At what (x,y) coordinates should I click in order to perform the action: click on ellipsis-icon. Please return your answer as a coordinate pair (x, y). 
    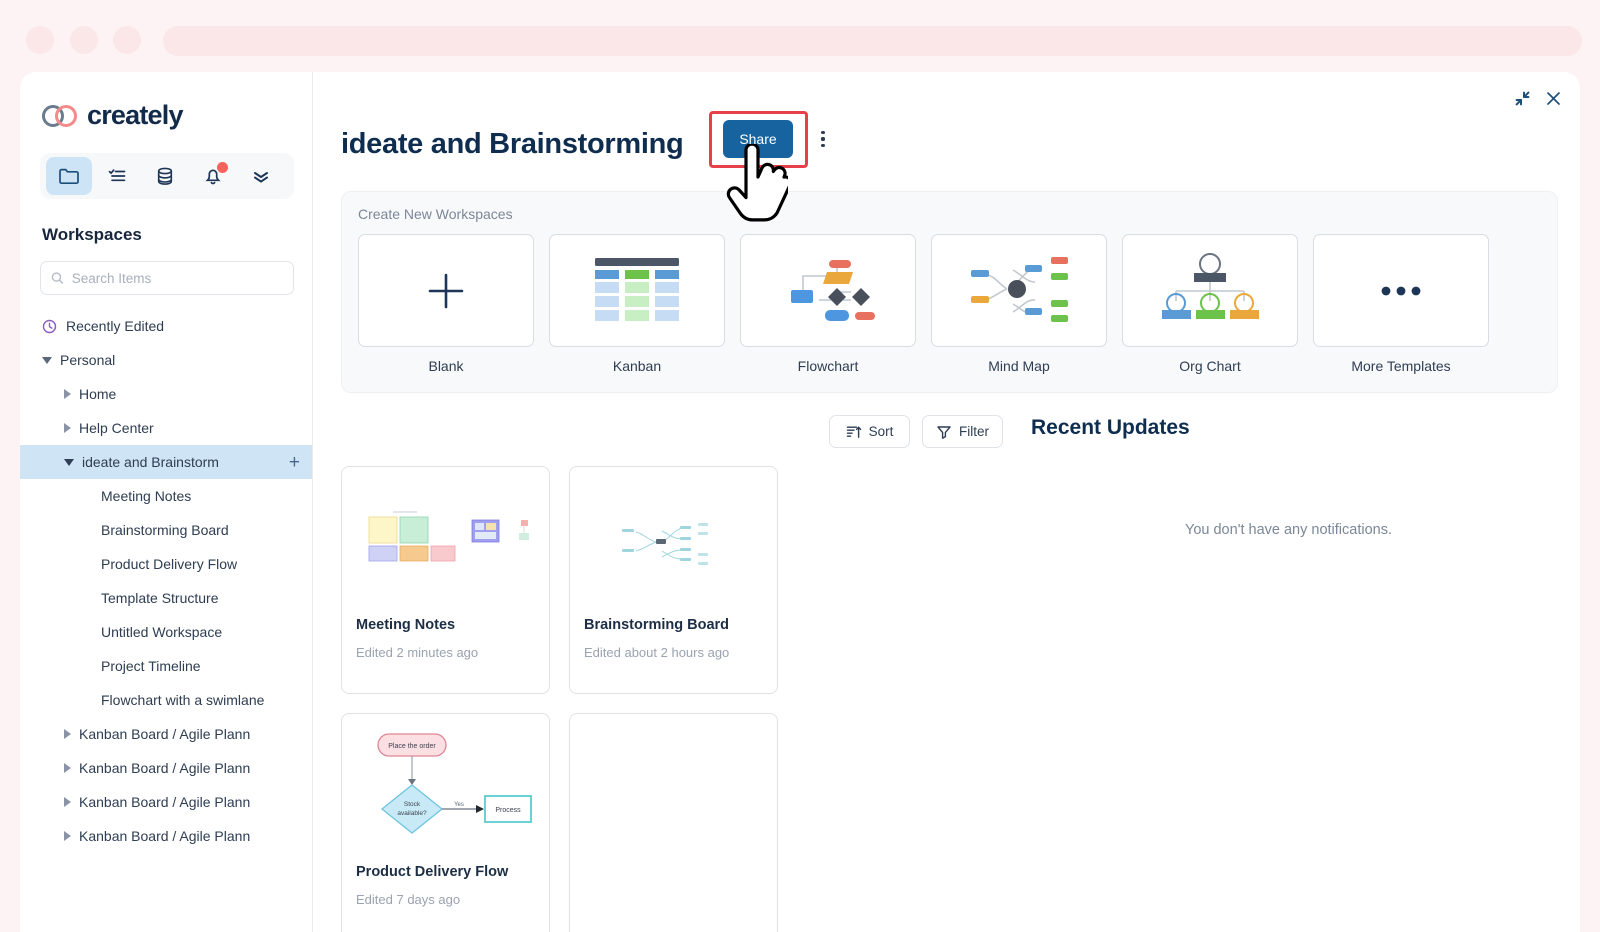
    Looking at the image, I should click on (1401, 290).